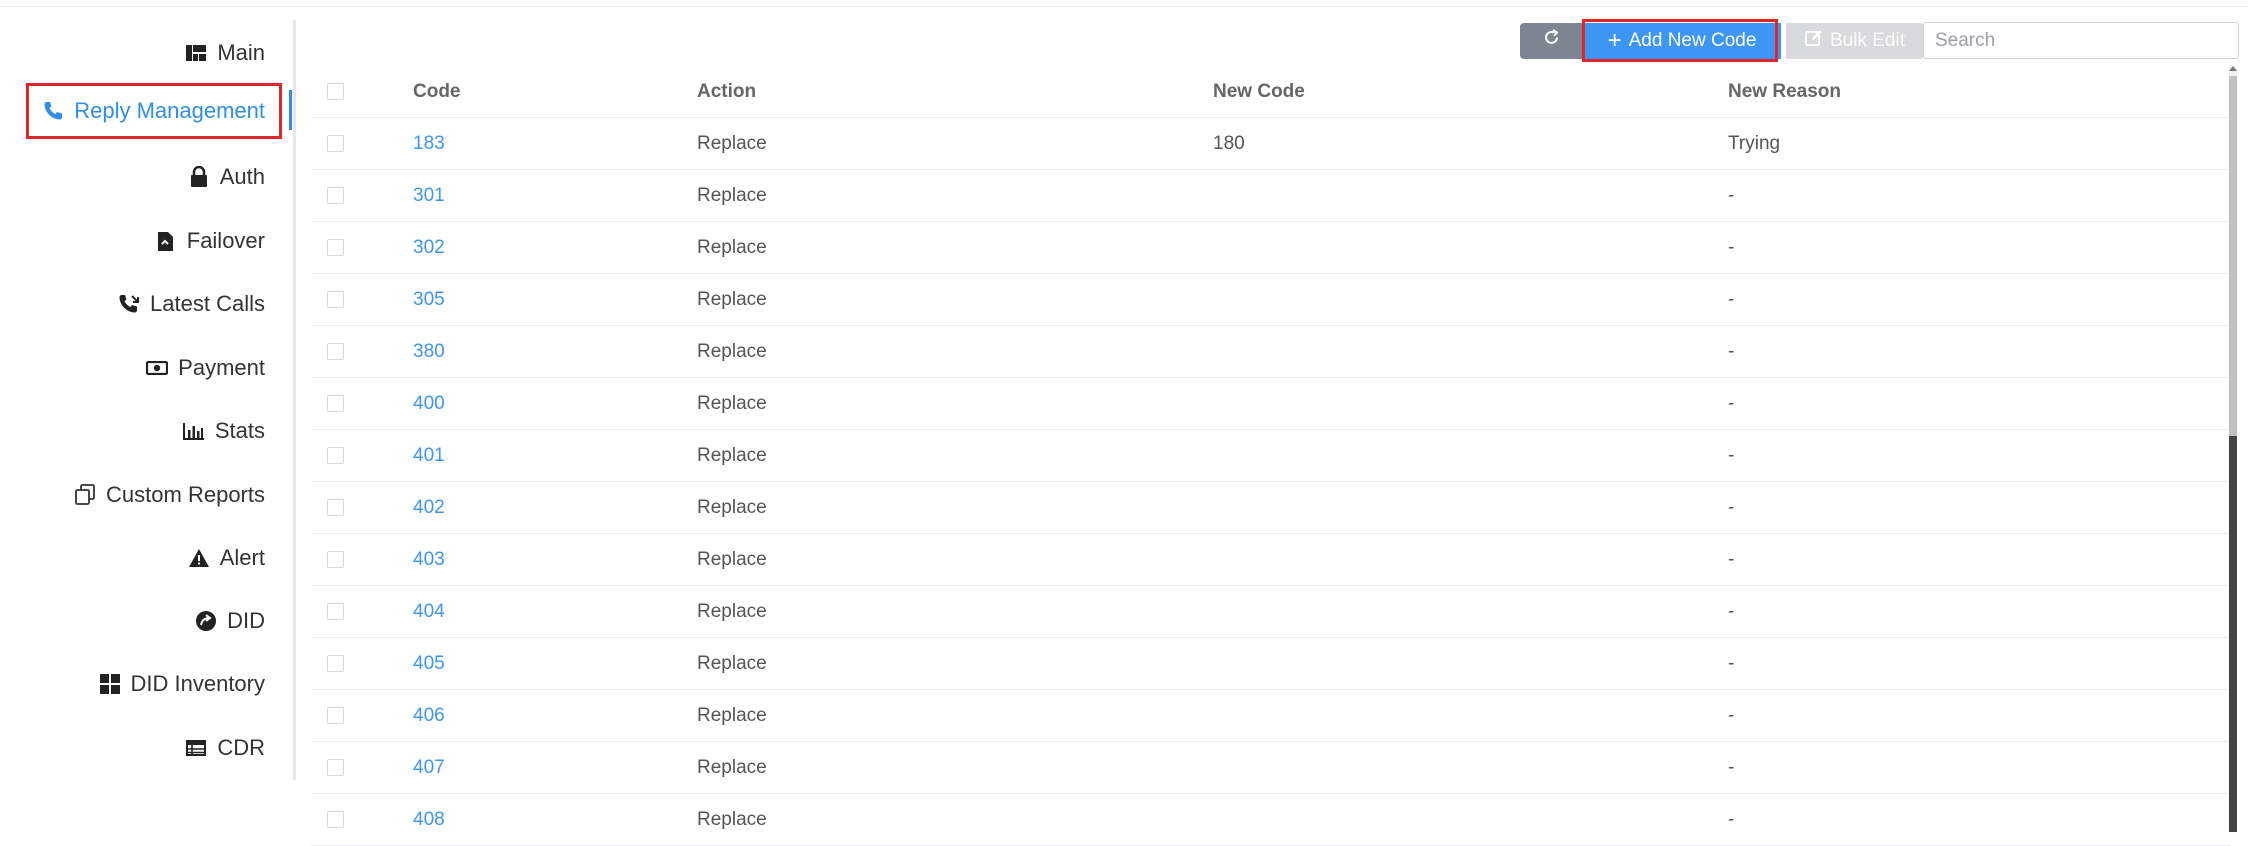 This screenshot has width=2248, height=846. What do you see at coordinates (169, 495) in the screenshot?
I see `sidebar-item-custom-reports: Custom Reports` at bounding box center [169, 495].